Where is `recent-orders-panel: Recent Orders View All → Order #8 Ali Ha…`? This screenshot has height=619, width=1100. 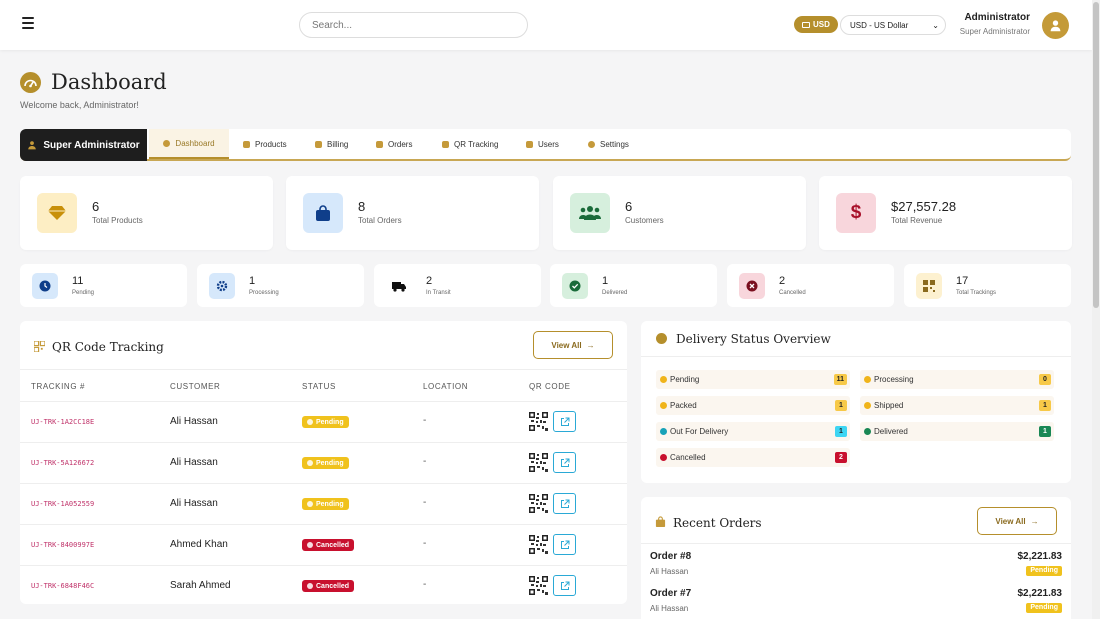 recent-orders-panel: Recent Orders View All → Order #8 Ali Ha… is located at coordinates (856, 558).